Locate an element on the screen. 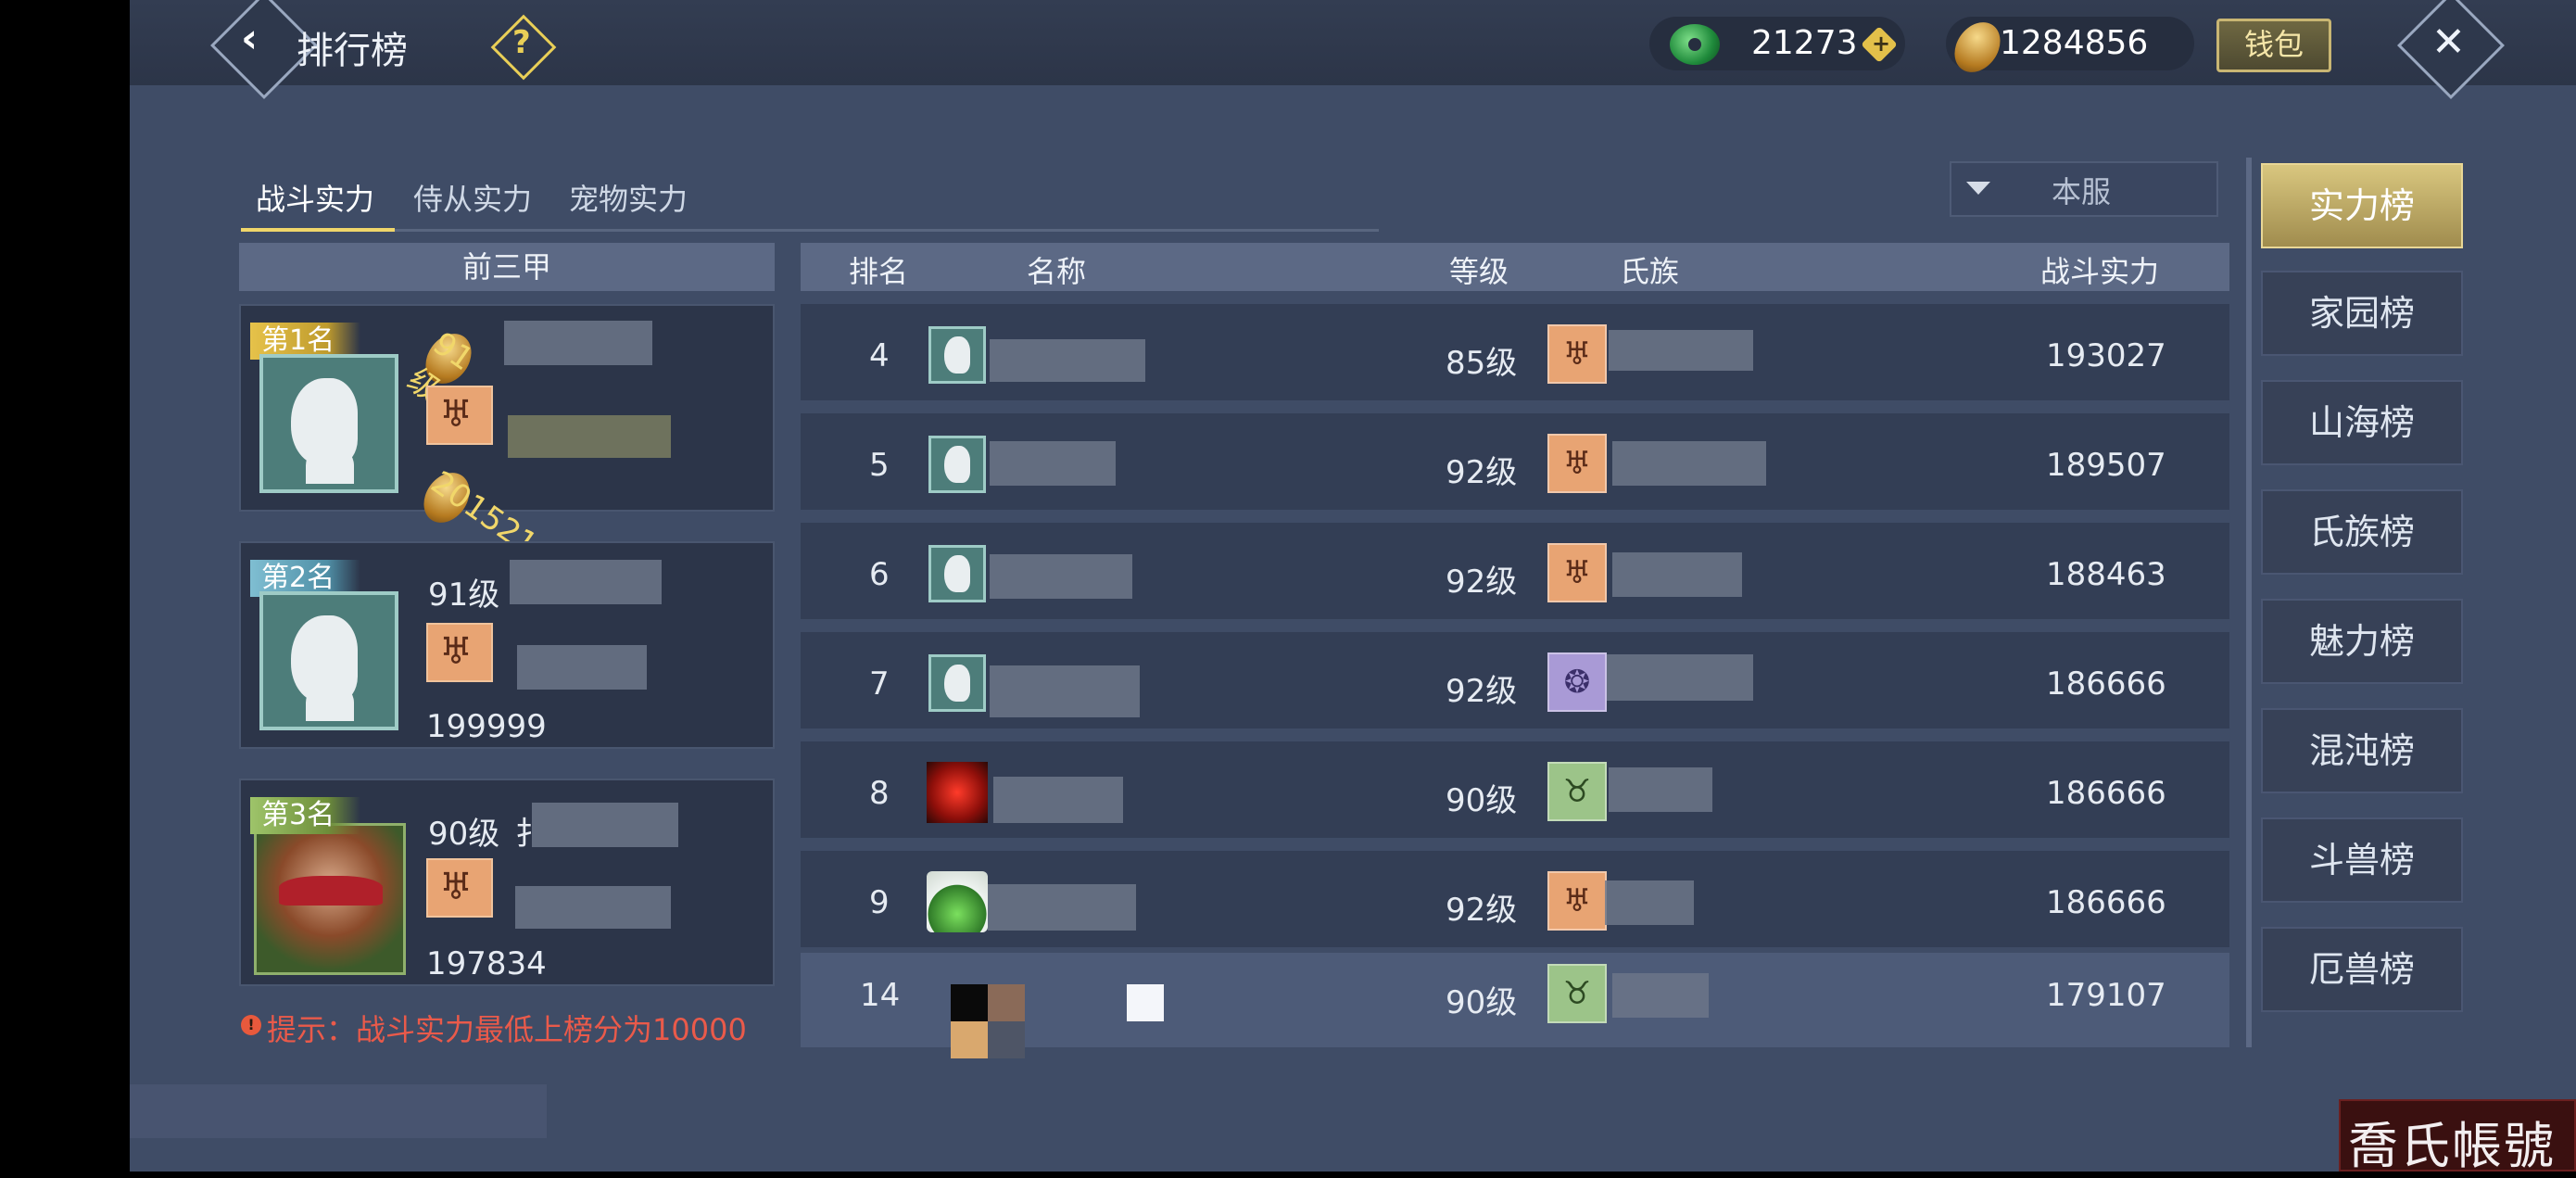 The width and height of the screenshot is (2576, 1178). row-rank: 8 is located at coordinates (879, 794).